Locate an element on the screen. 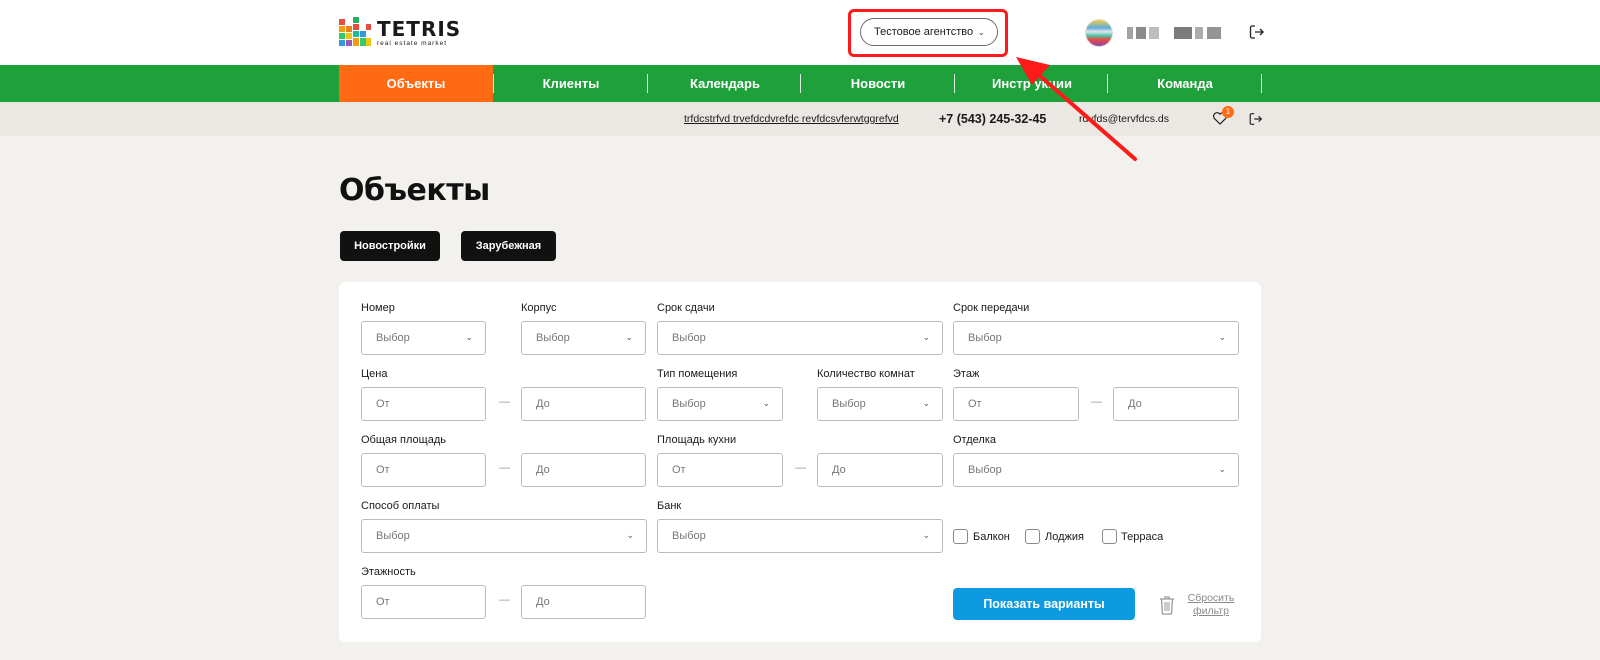 The image size is (1600, 660). label-price: Цена is located at coordinates (374, 374).